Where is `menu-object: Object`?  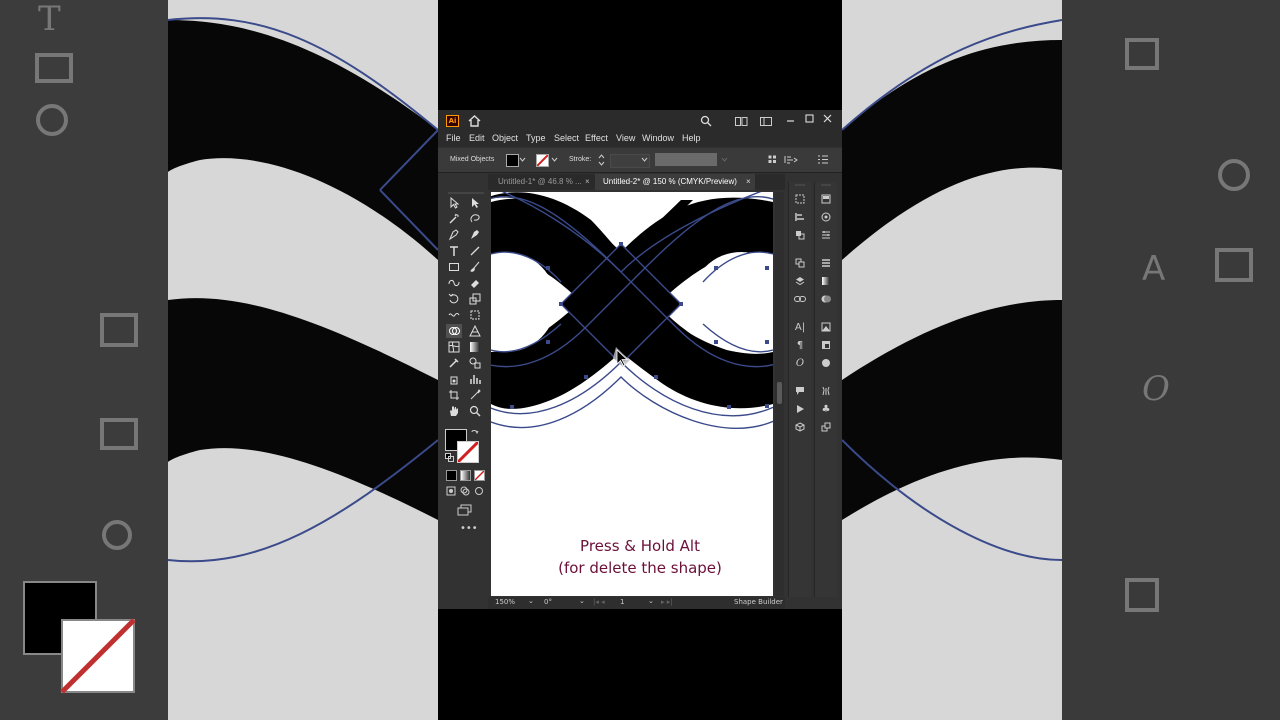
menu-object: Object is located at coordinates (505, 138).